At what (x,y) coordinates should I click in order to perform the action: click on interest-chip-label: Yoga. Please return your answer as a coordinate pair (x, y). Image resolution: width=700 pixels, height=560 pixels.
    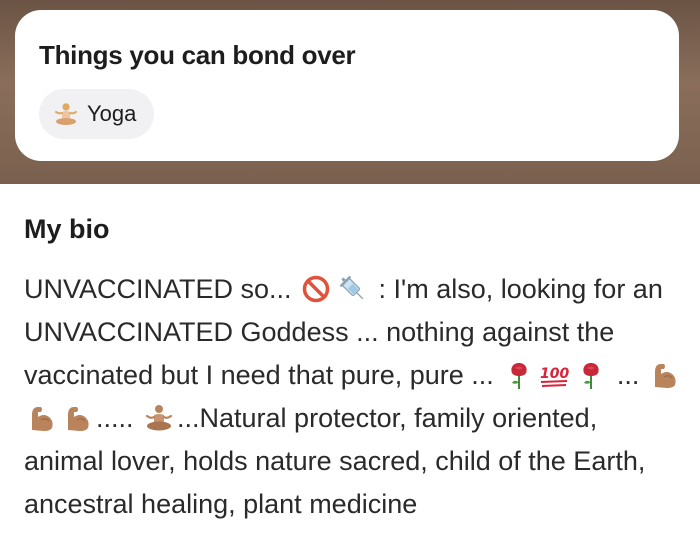
    Looking at the image, I should click on (112, 113).